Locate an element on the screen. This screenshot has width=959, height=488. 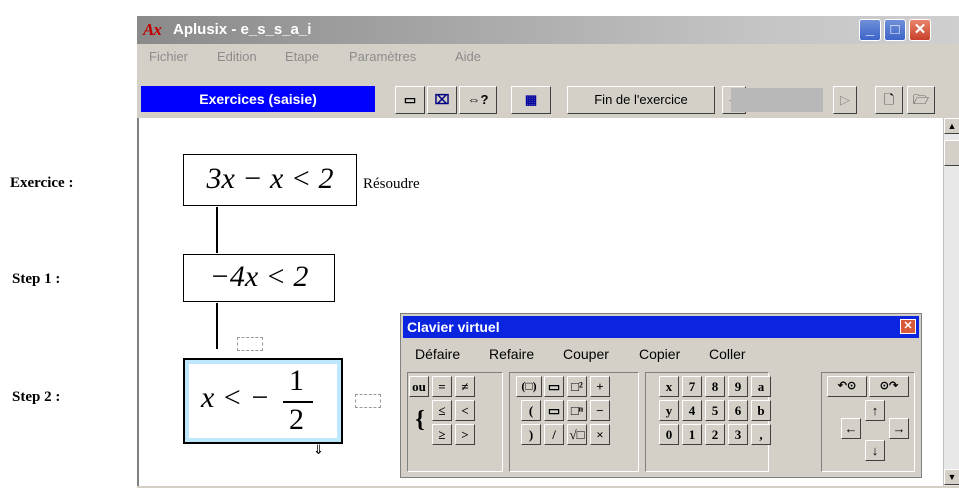
menu-etape: Etape is located at coordinates (302, 56).